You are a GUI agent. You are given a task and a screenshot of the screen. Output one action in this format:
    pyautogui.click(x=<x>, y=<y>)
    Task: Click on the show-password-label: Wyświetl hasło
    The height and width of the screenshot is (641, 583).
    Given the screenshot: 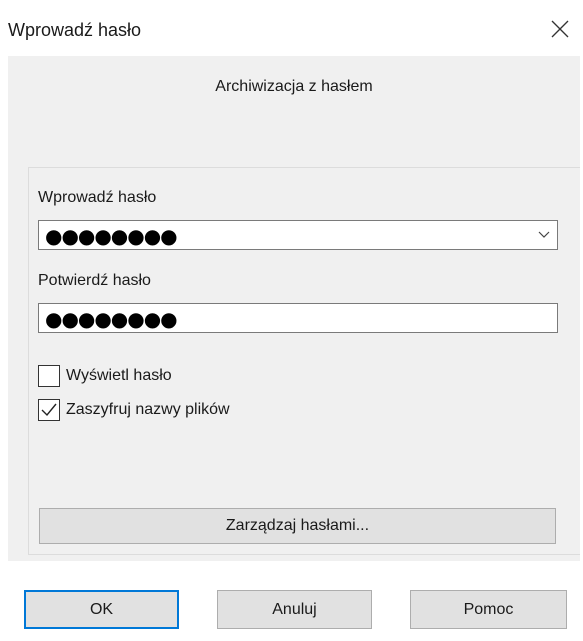 What is the action you would take?
    pyautogui.click(x=119, y=375)
    